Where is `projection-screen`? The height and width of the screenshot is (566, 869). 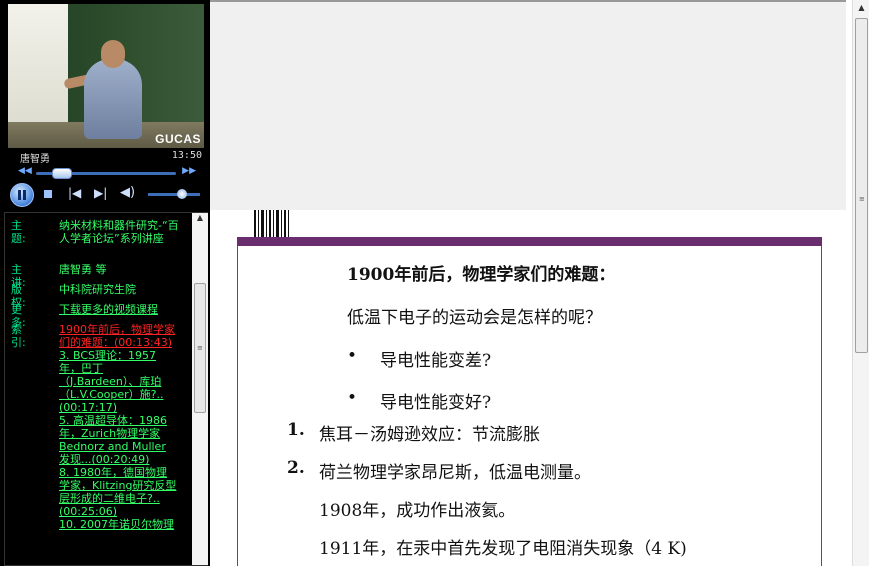 projection-screen is located at coordinates (38, 66).